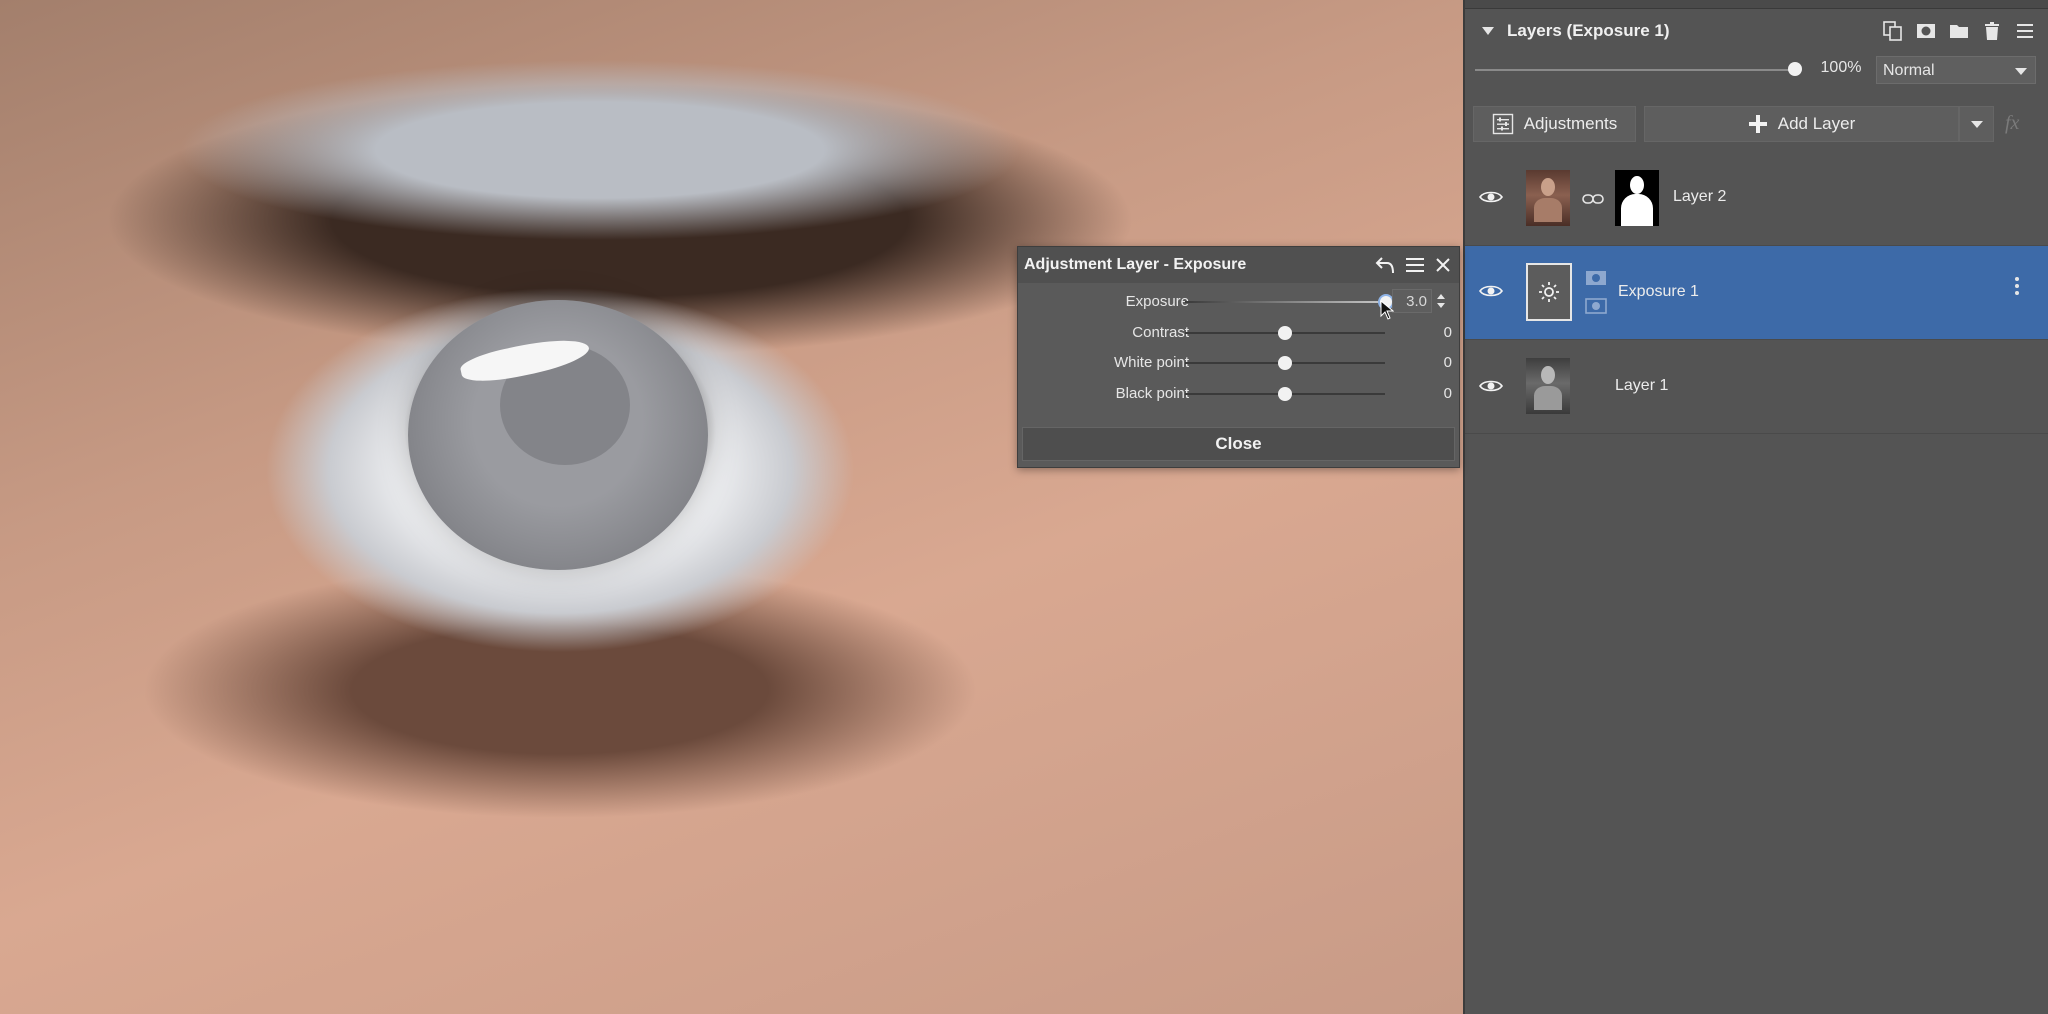 The width and height of the screenshot is (2048, 1014). Describe the element at coordinates (1488, 31) in the screenshot. I see `collapse-arrow-icon` at that location.